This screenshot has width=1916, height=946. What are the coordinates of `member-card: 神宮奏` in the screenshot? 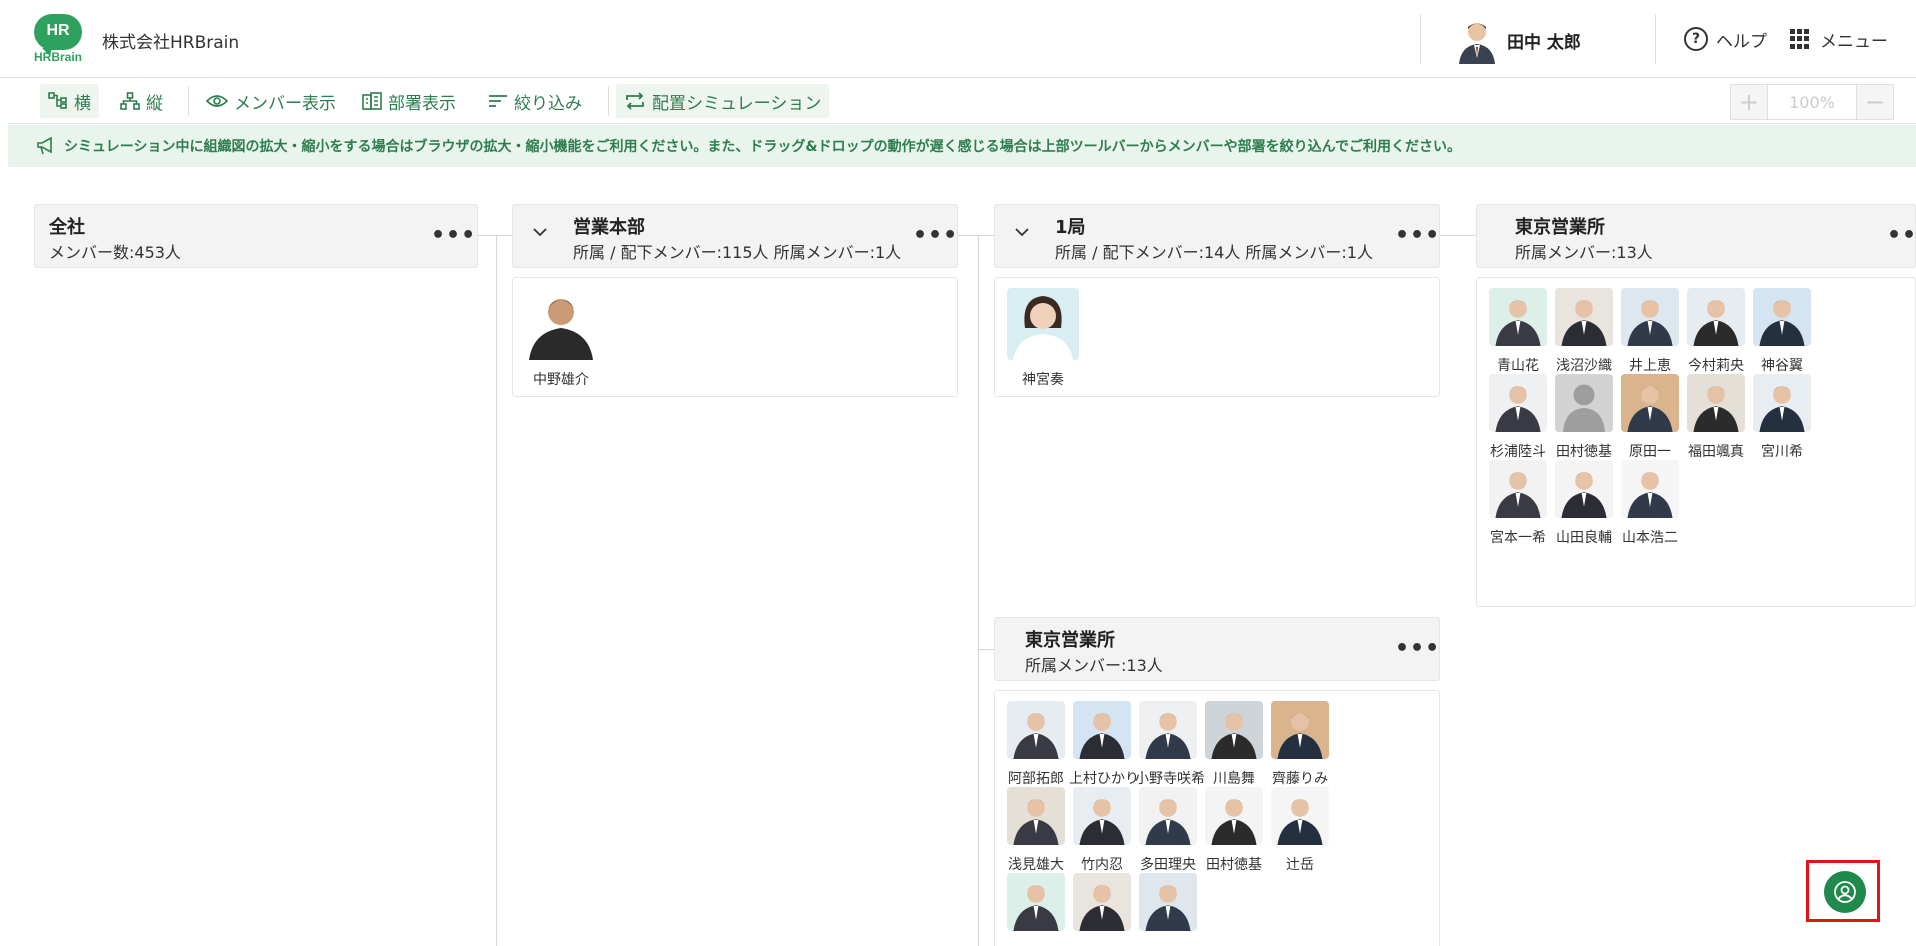 It's located at (1043, 338).